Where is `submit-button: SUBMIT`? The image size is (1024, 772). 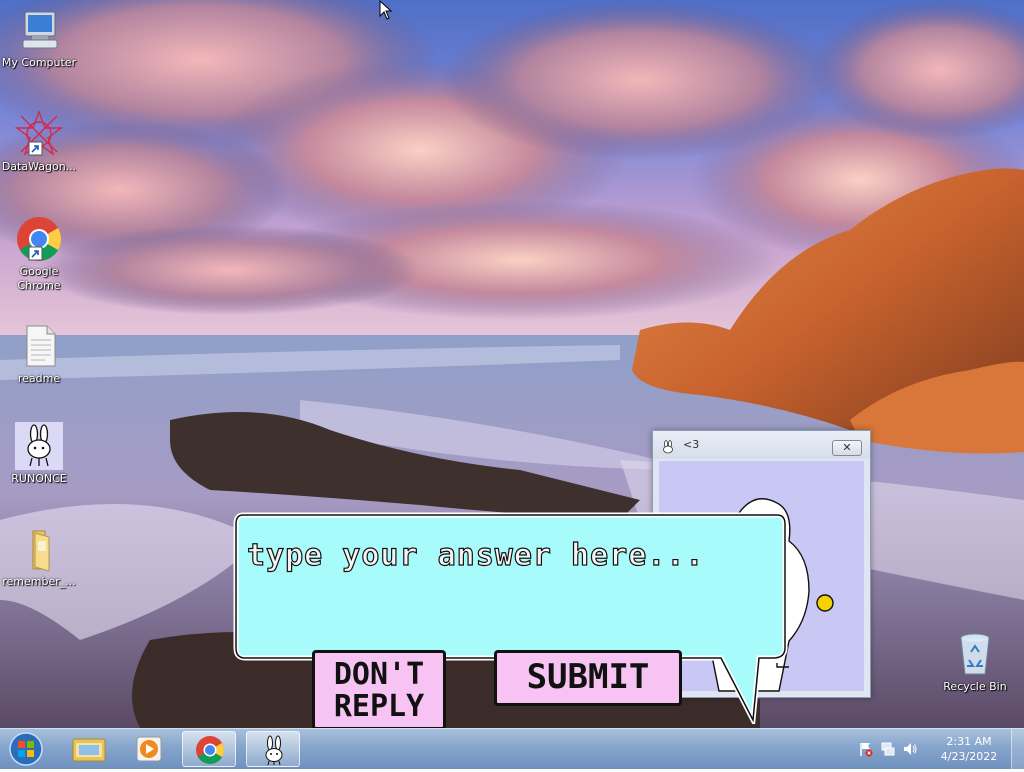 submit-button: SUBMIT is located at coordinates (588, 678).